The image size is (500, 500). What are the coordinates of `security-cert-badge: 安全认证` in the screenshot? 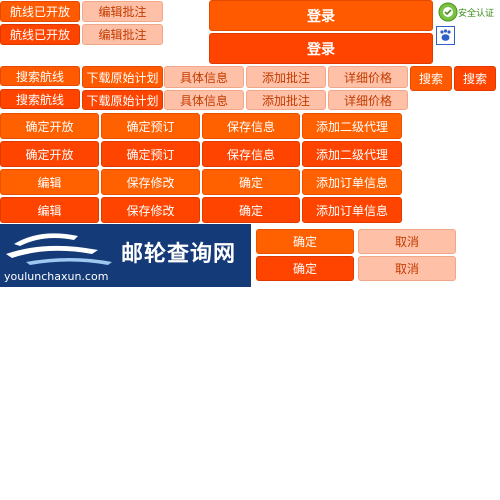 It's located at (468, 12).